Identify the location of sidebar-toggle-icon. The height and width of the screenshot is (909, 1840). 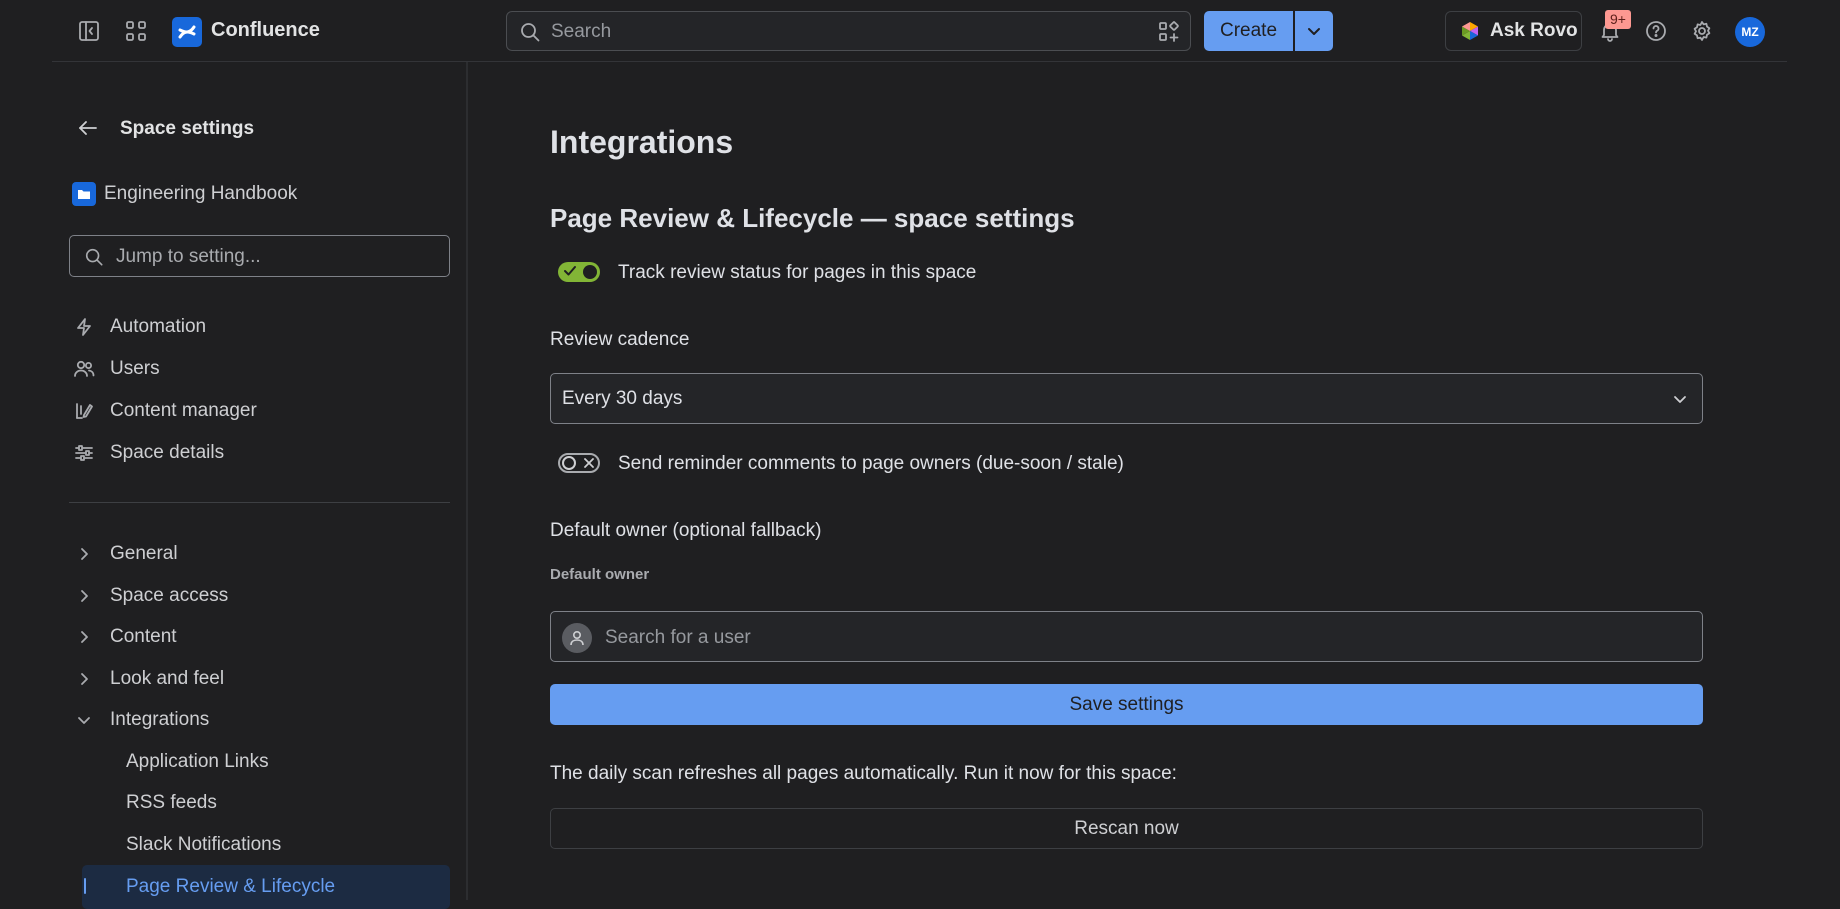
(89, 31).